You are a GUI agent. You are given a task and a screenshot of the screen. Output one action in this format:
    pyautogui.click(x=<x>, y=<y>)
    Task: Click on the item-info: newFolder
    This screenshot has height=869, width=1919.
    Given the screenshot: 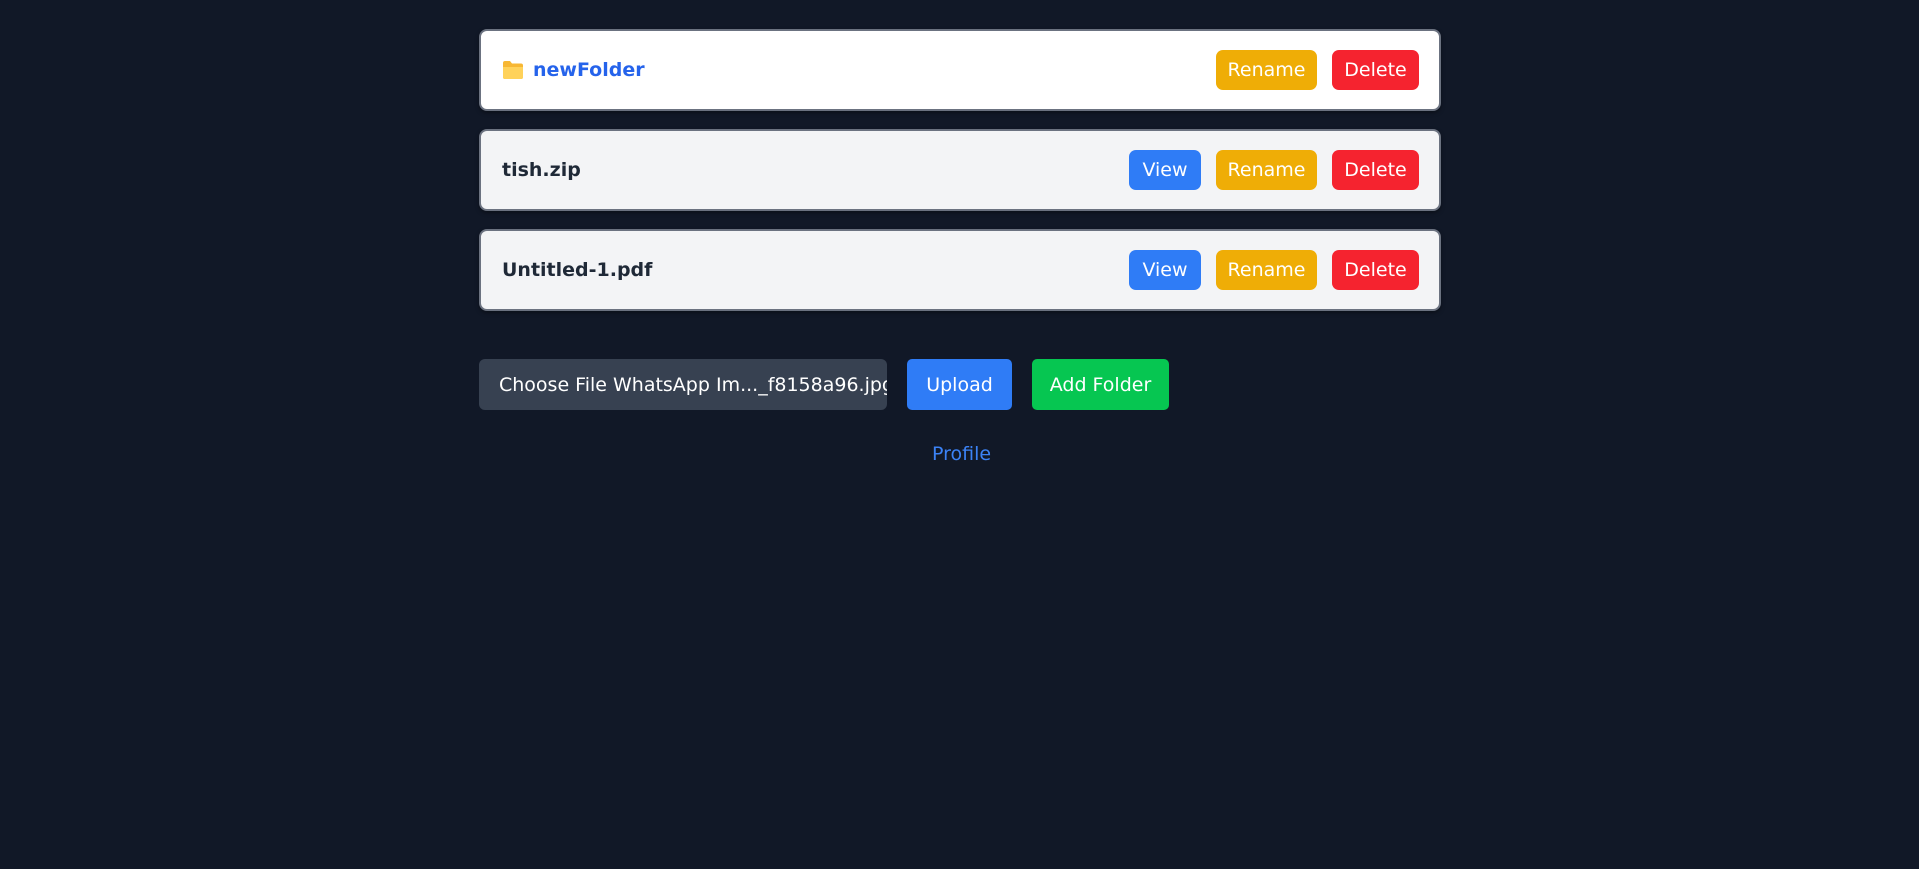 What is the action you would take?
    pyautogui.click(x=573, y=70)
    